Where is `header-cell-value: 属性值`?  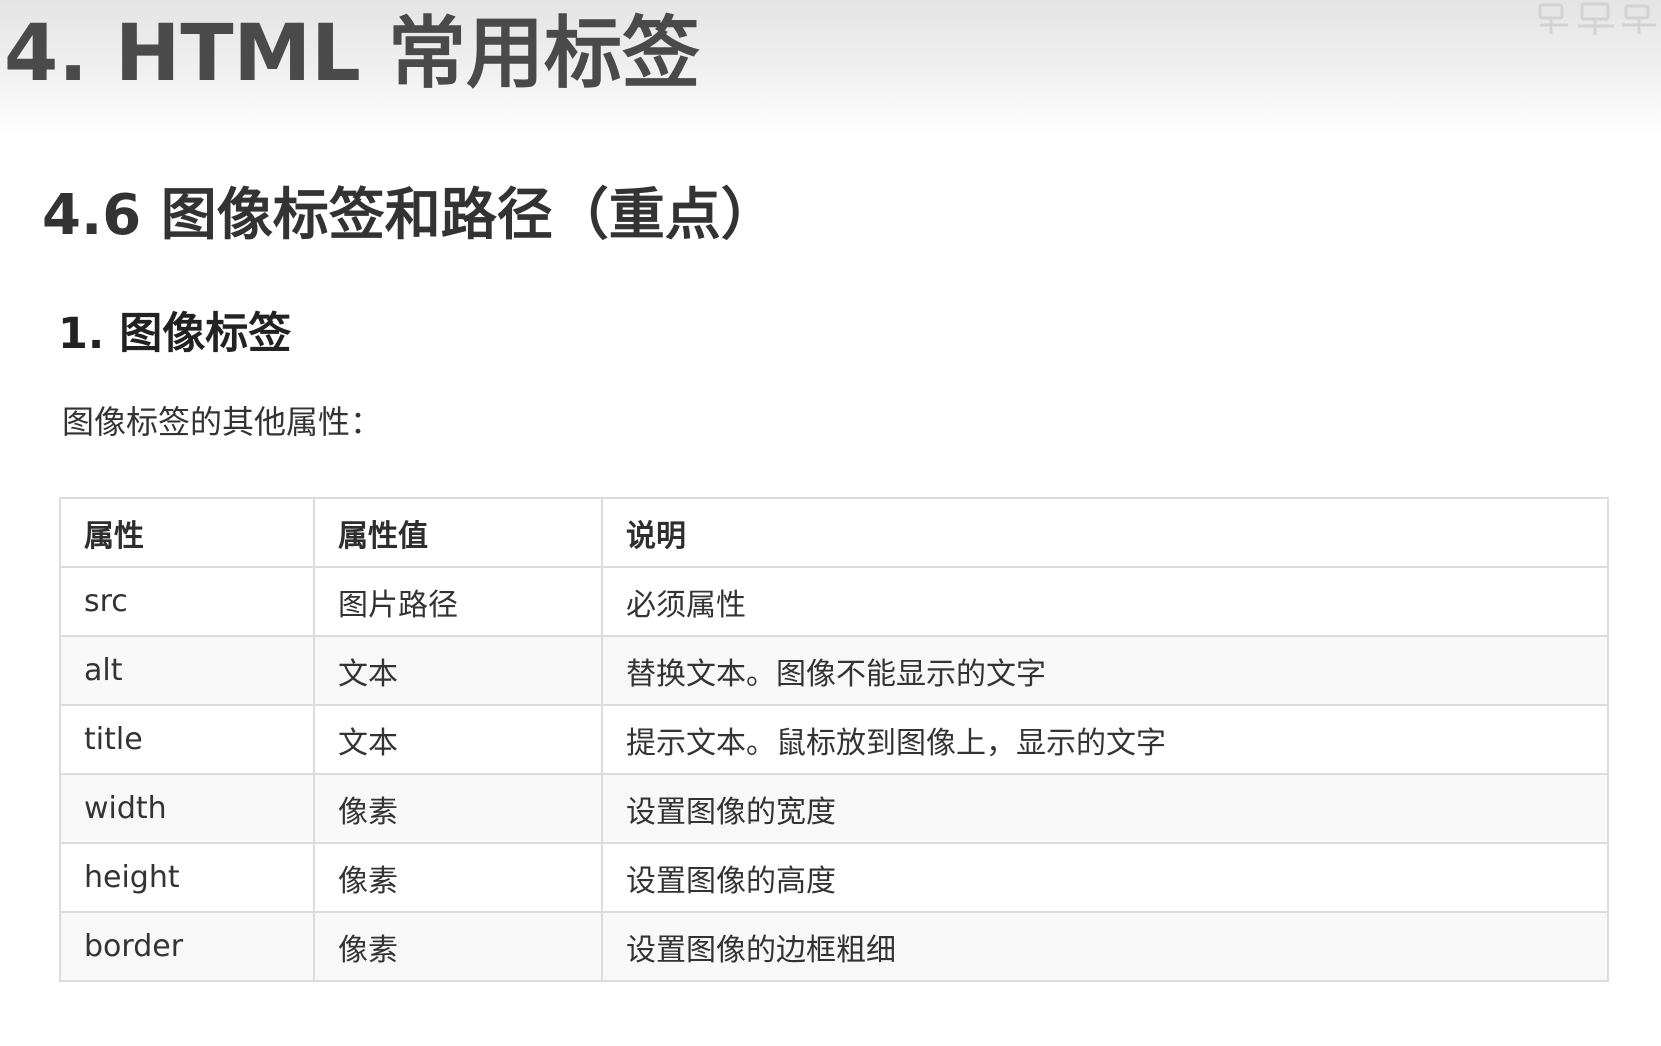
header-cell-value: 属性值 is located at coordinates (458, 532).